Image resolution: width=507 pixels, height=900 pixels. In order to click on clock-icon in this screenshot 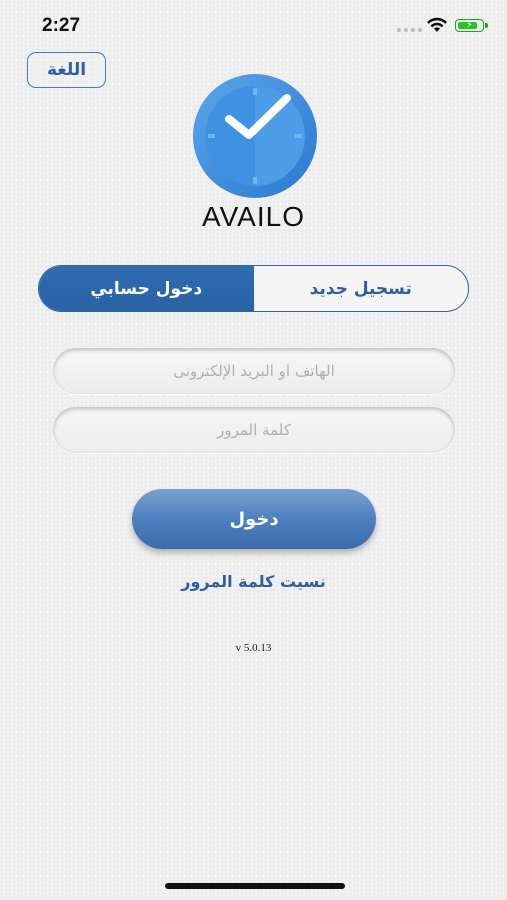, I will do `click(255, 136)`.